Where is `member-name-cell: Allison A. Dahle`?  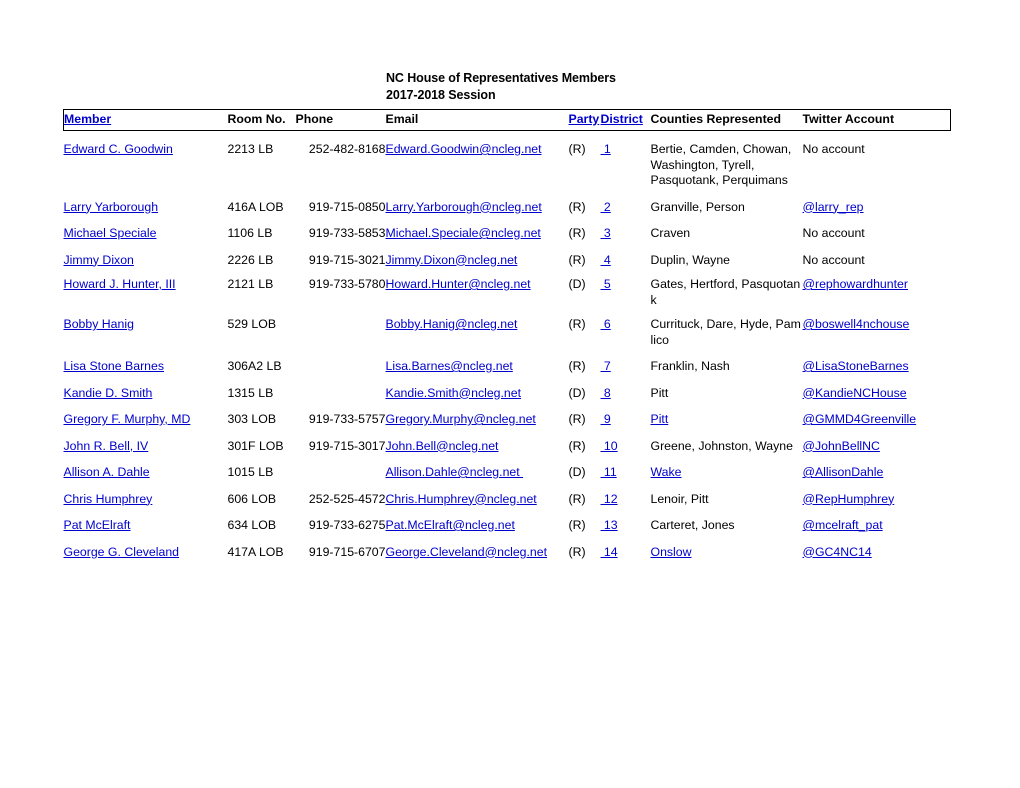
member-name-cell: Allison A. Dahle is located at coordinates (146, 467).